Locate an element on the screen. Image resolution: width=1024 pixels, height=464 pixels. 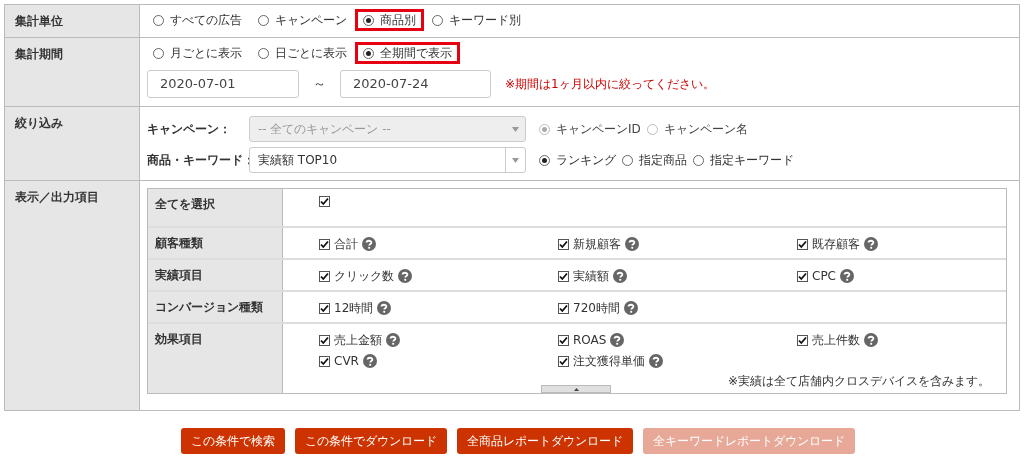
radio-label: 商品別 is located at coordinates (398, 20).